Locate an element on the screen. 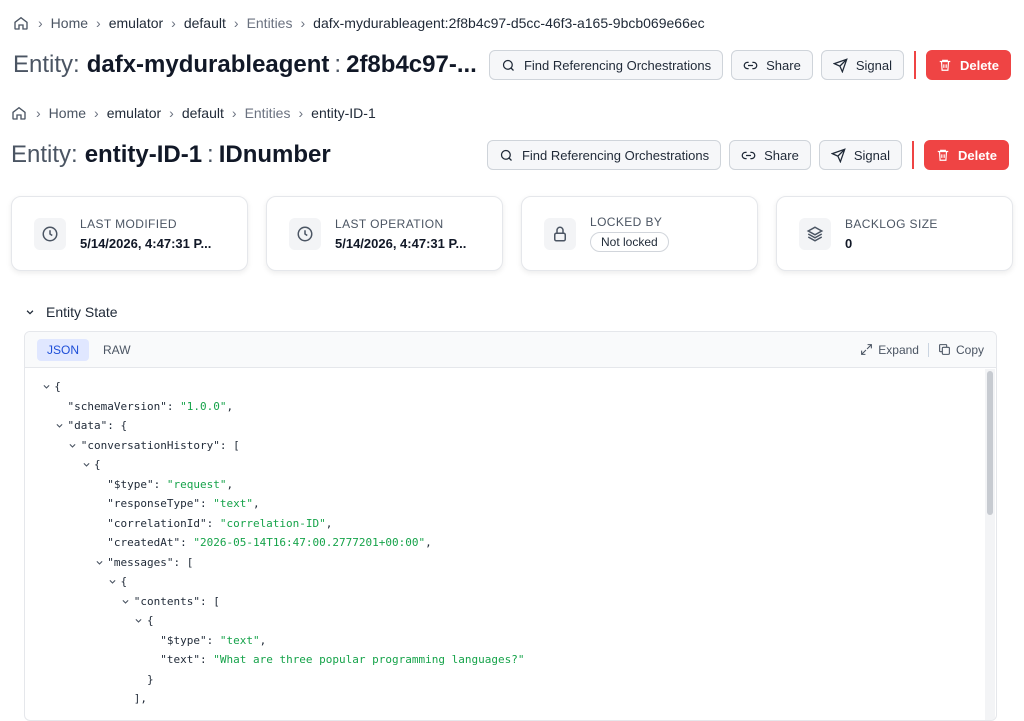 Image resolution: width=1024 pixels, height=721 pixels. entity-name: dafx-mydurableagent is located at coordinates (208, 64).